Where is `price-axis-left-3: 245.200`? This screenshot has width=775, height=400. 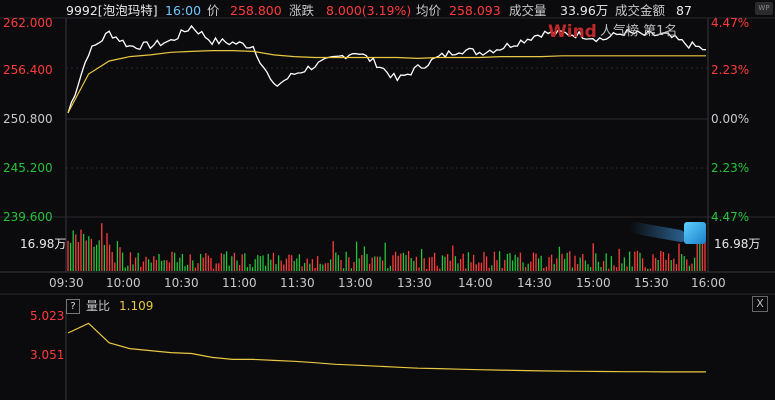 price-axis-left-3: 245.200 is located at coordinates (28, 168).